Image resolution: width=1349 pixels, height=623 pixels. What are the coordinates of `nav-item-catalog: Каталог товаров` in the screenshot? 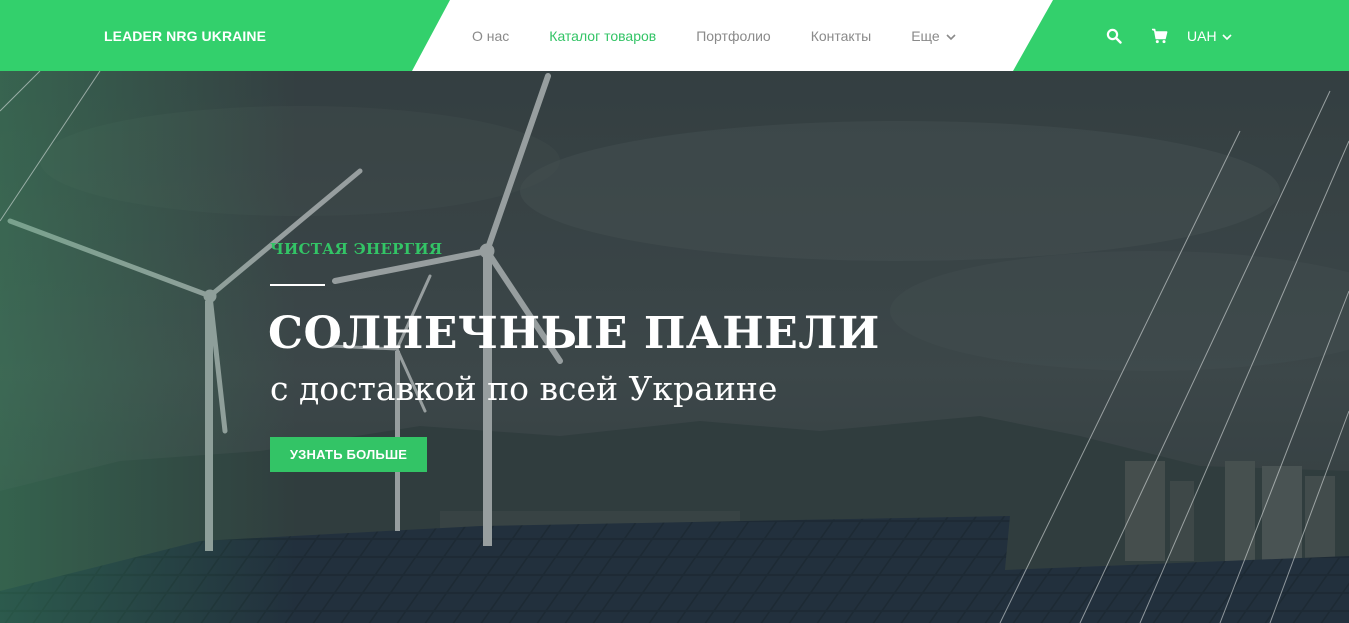 It's located at (602, 36).